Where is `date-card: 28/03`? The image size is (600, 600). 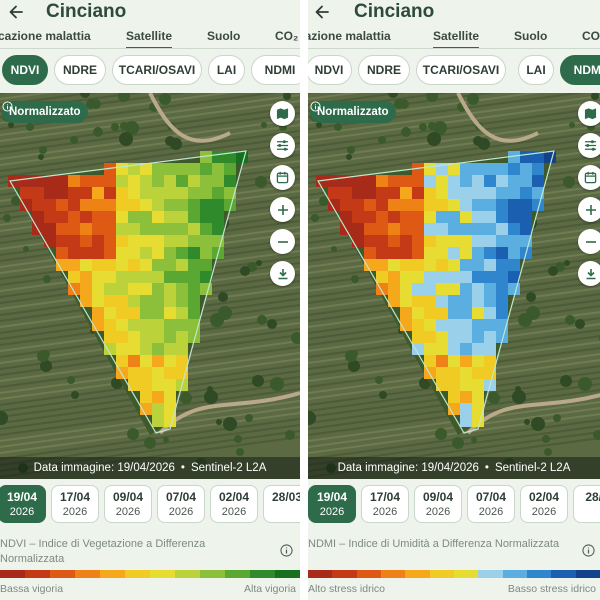
date-card: 28/03 is located at coordinates (281, 504).